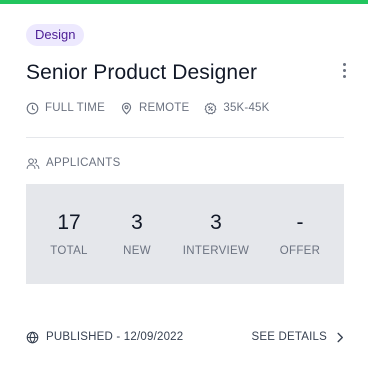 Image resolution: width=368 pixels, height=365 pixels. What do you see at coordinates (115, 337) in the screenshot?
I see `published-label: PUBLISHED - 12/09/2022` at bounding box center [115, 337].